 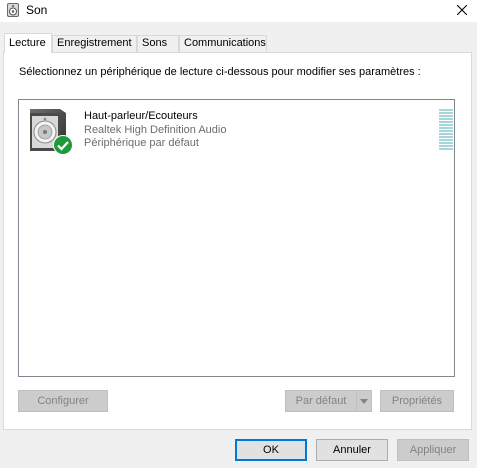 I want to click on tab-communications: Communications, so click(x=223, y=43).